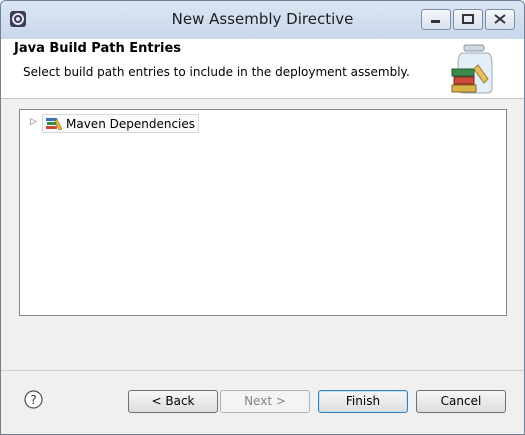 This screenshot has width=525, height=435. What do you see at coordinates (131, 123) in the screenshot?
I see `tree-item-label: Maven Dependencies` at bounding box center [131, 123].